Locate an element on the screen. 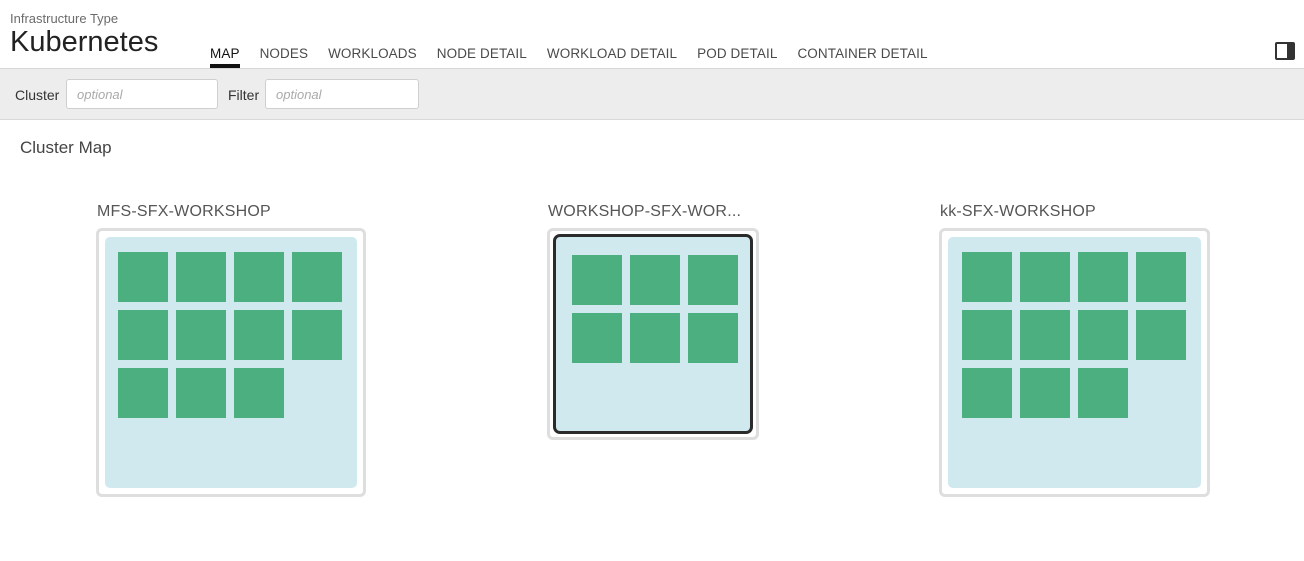  page-subtitle: Infrastructure Type is located at coordinates (64, 18).